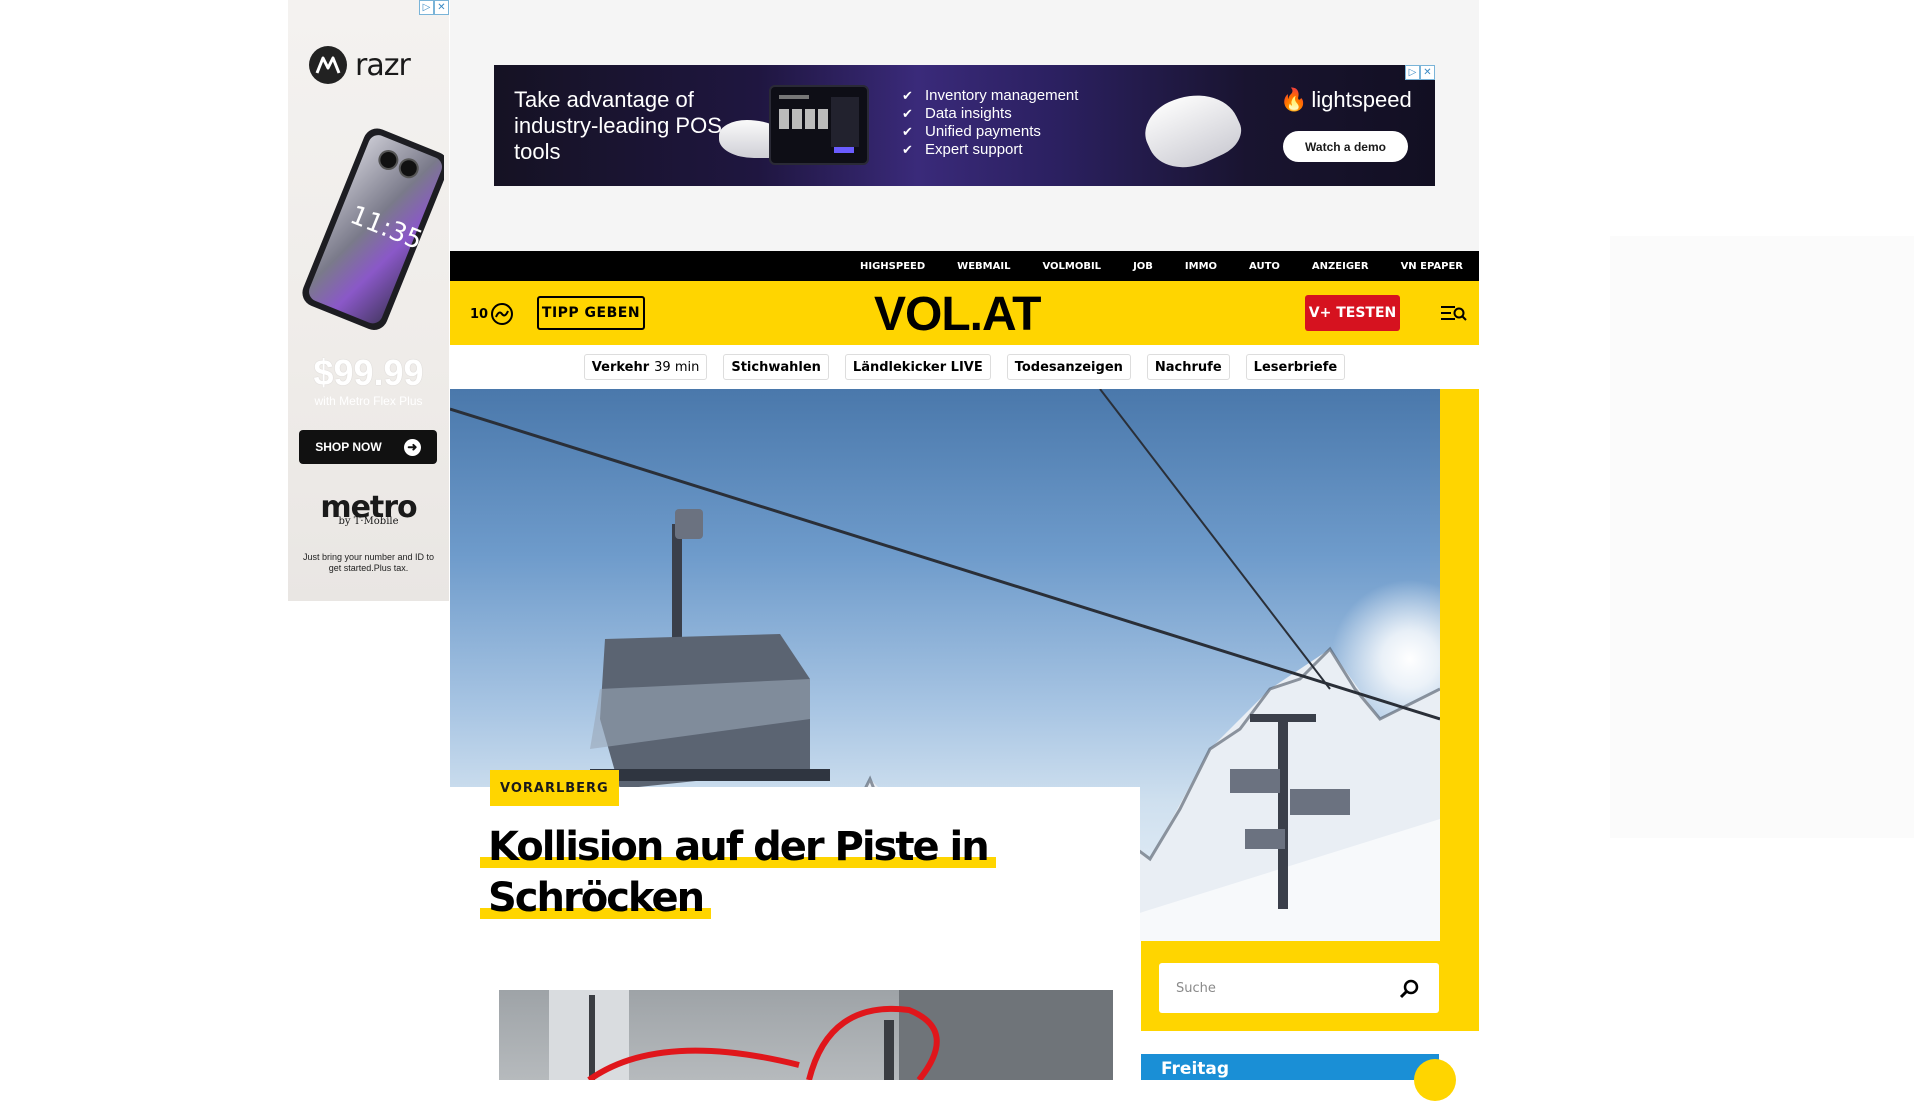 The height and width of the screenshot is (1101, 1920). Describe the element at coordinates (479, 314) in the screenshot. I see `temperature: 10` at that location.